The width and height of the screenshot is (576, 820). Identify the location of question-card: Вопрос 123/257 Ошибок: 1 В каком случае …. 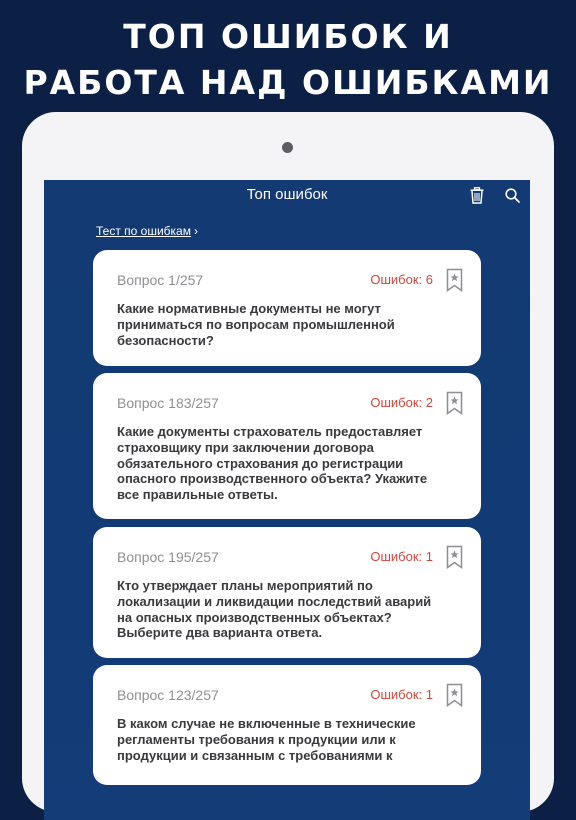
(287, 725).